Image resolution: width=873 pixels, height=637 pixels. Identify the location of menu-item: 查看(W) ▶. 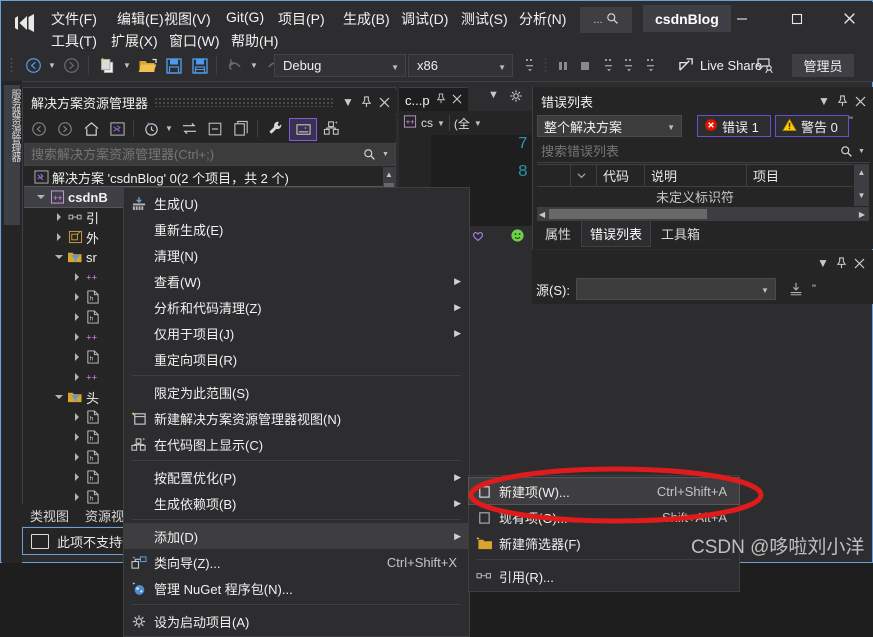
(296, 281).